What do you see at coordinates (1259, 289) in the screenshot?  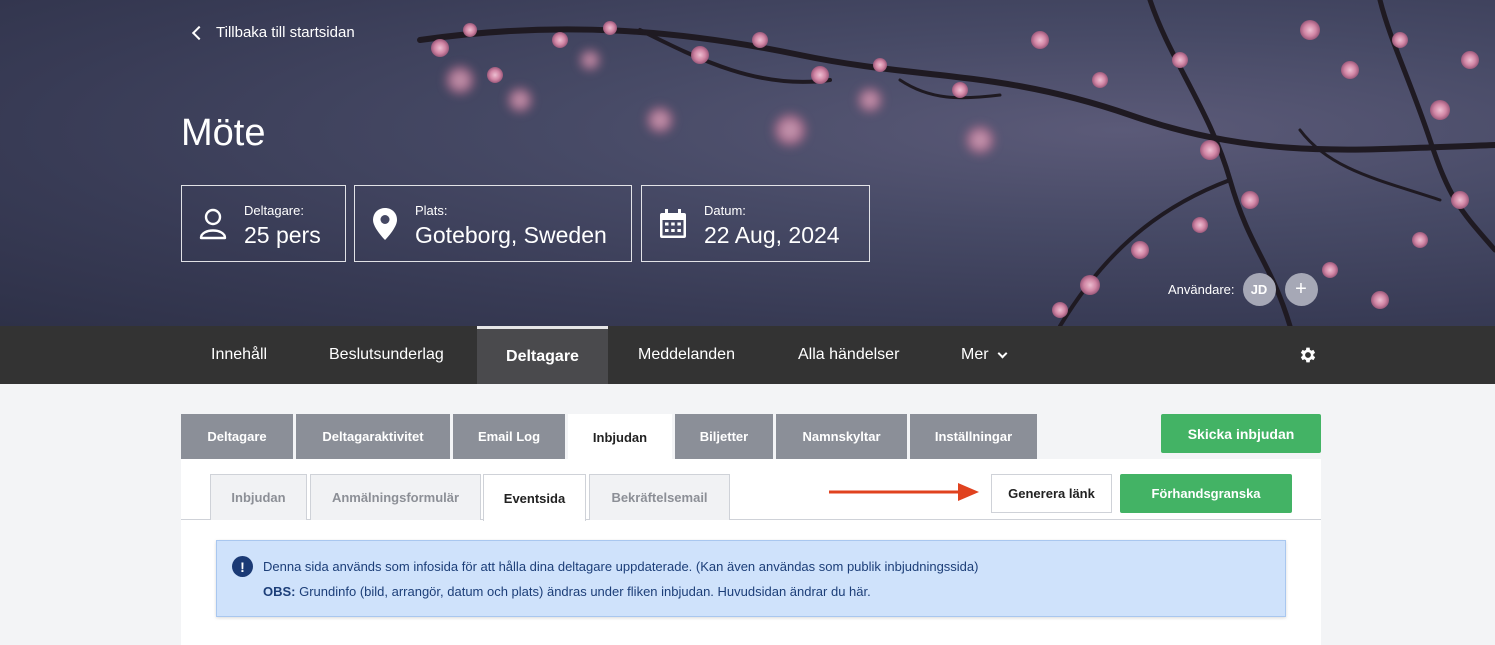 I see `avatar: JD` at bounding box center [1259, 289].